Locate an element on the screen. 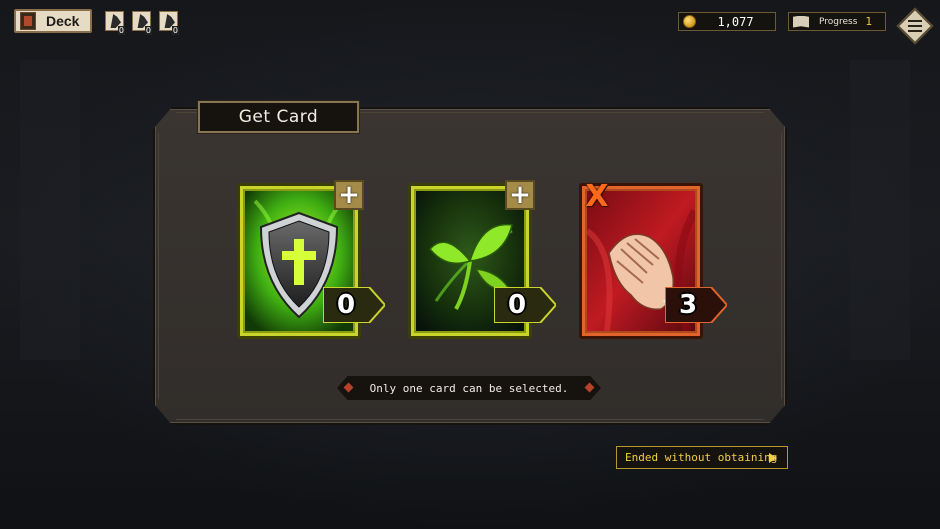 The image size is (940, 529). progress-counter: Progress 1 is located at coordinates (837, 21).